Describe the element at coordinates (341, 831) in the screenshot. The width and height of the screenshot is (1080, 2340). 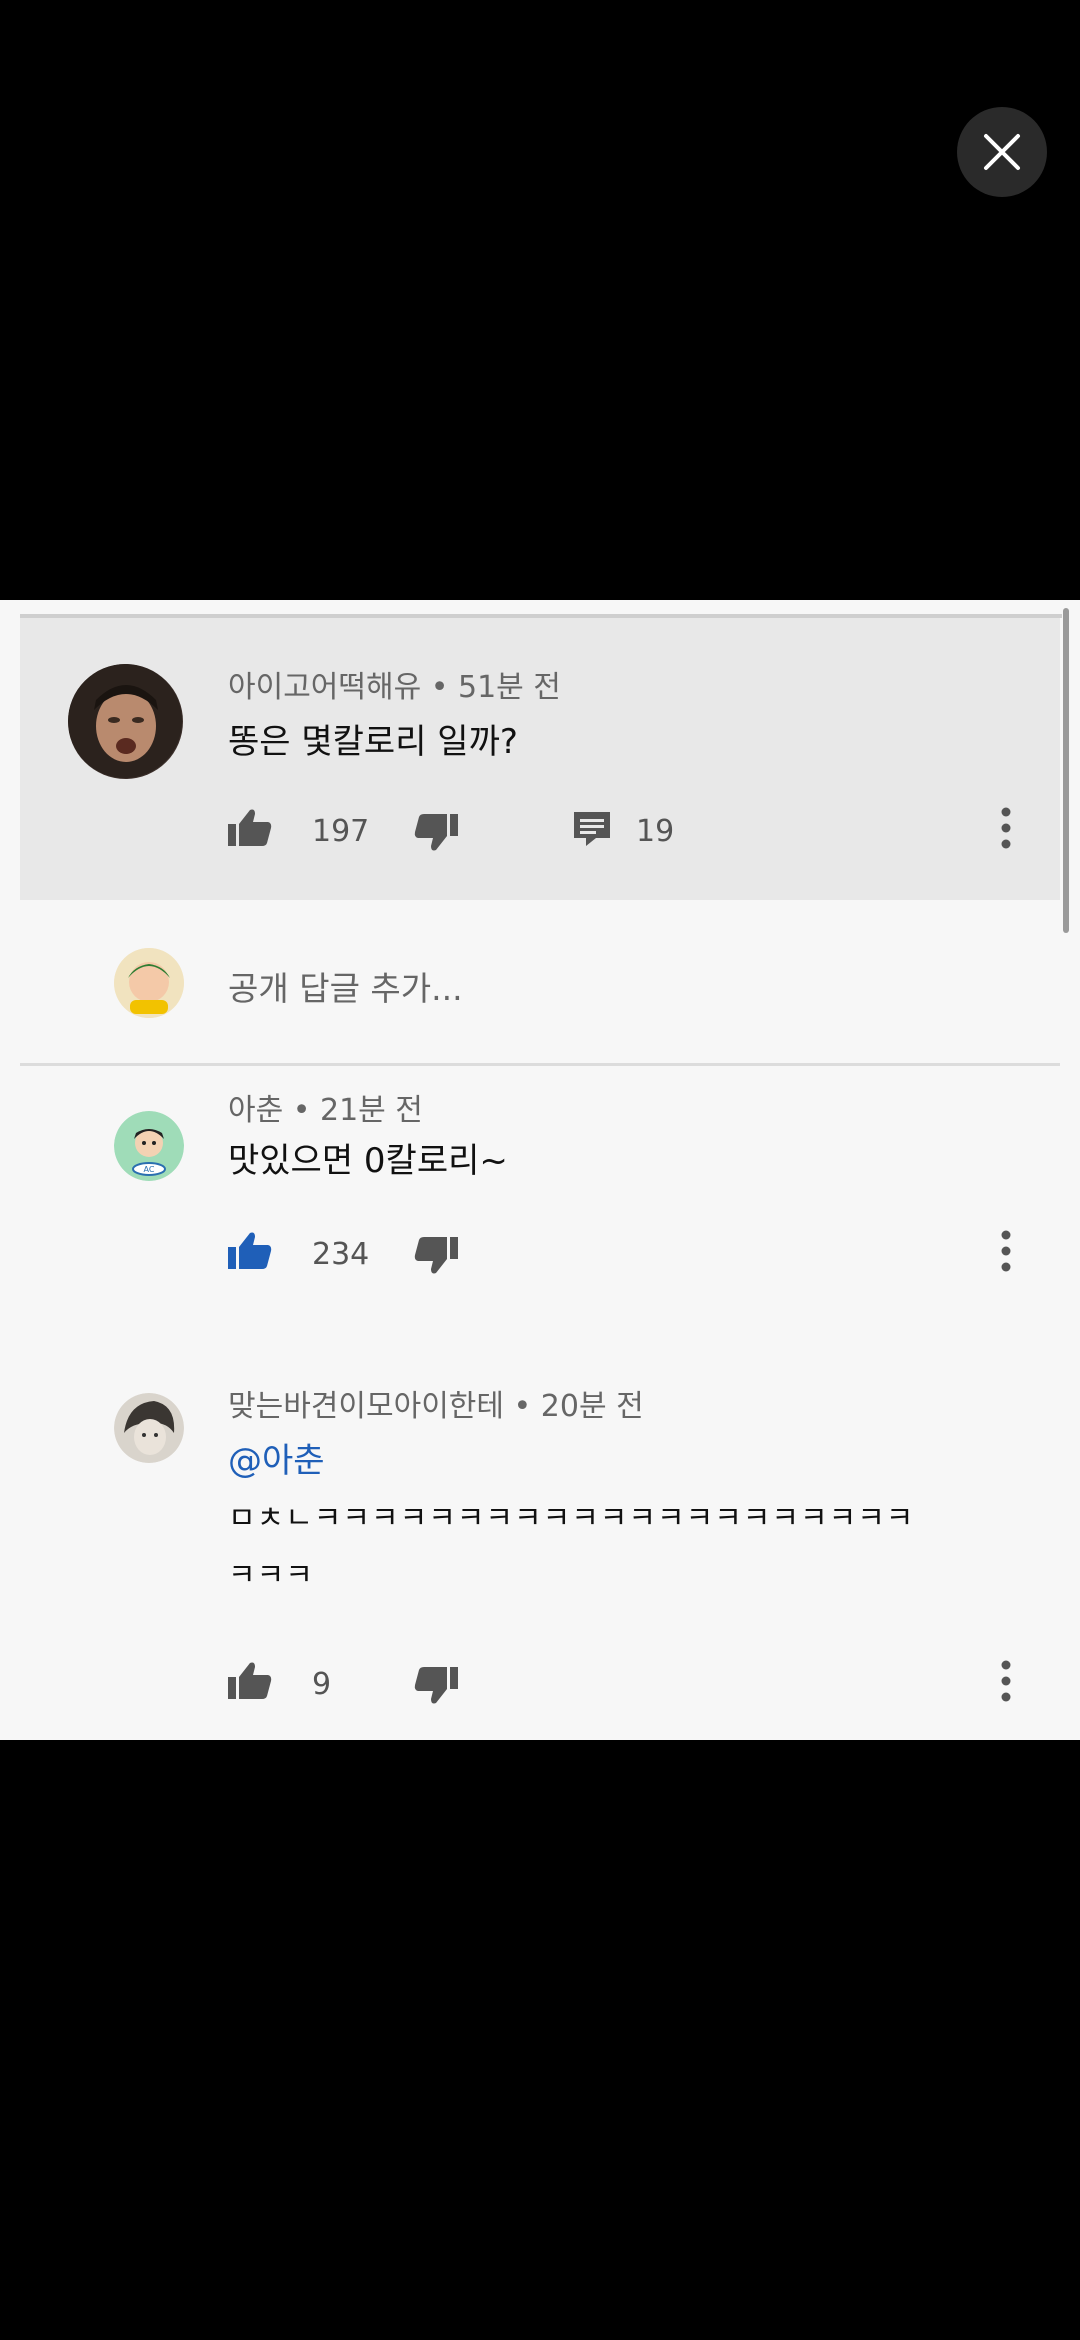
I see `like-count: 197` at that location.